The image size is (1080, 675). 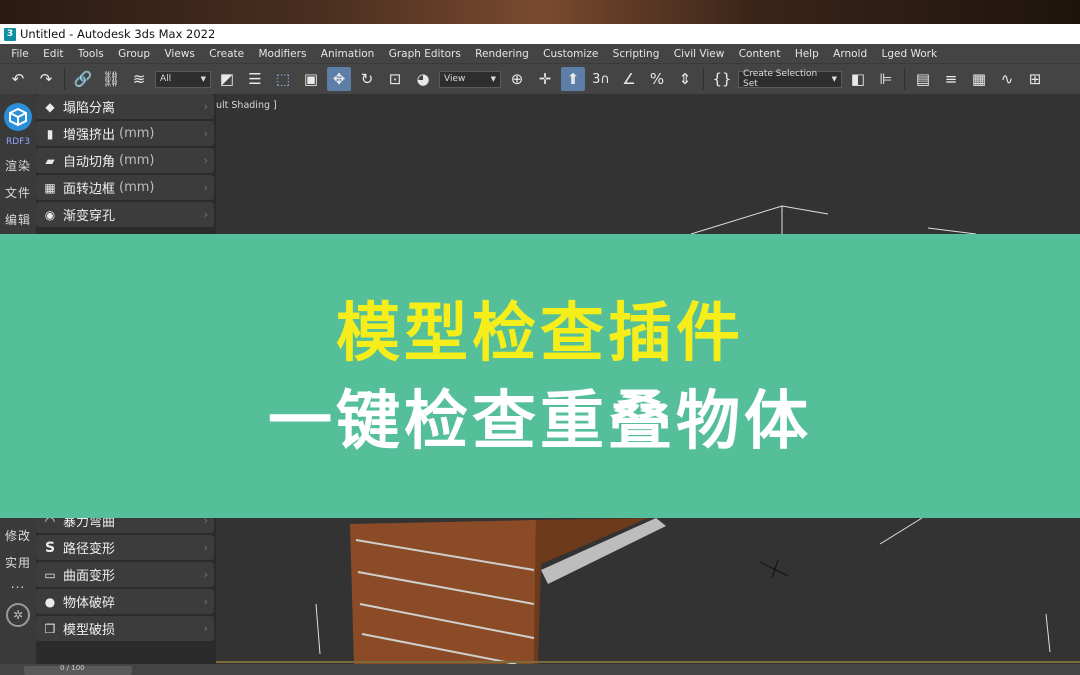 I want to click on panel-item-collapse-detach: ◆ 塌陷分离 ›, so click(x=125, y=106).